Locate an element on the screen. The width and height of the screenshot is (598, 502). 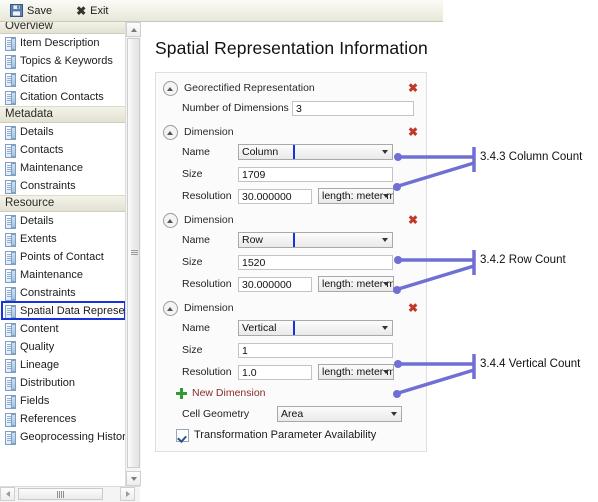
floppy-disk-icon is located at coordinates (16, 10).